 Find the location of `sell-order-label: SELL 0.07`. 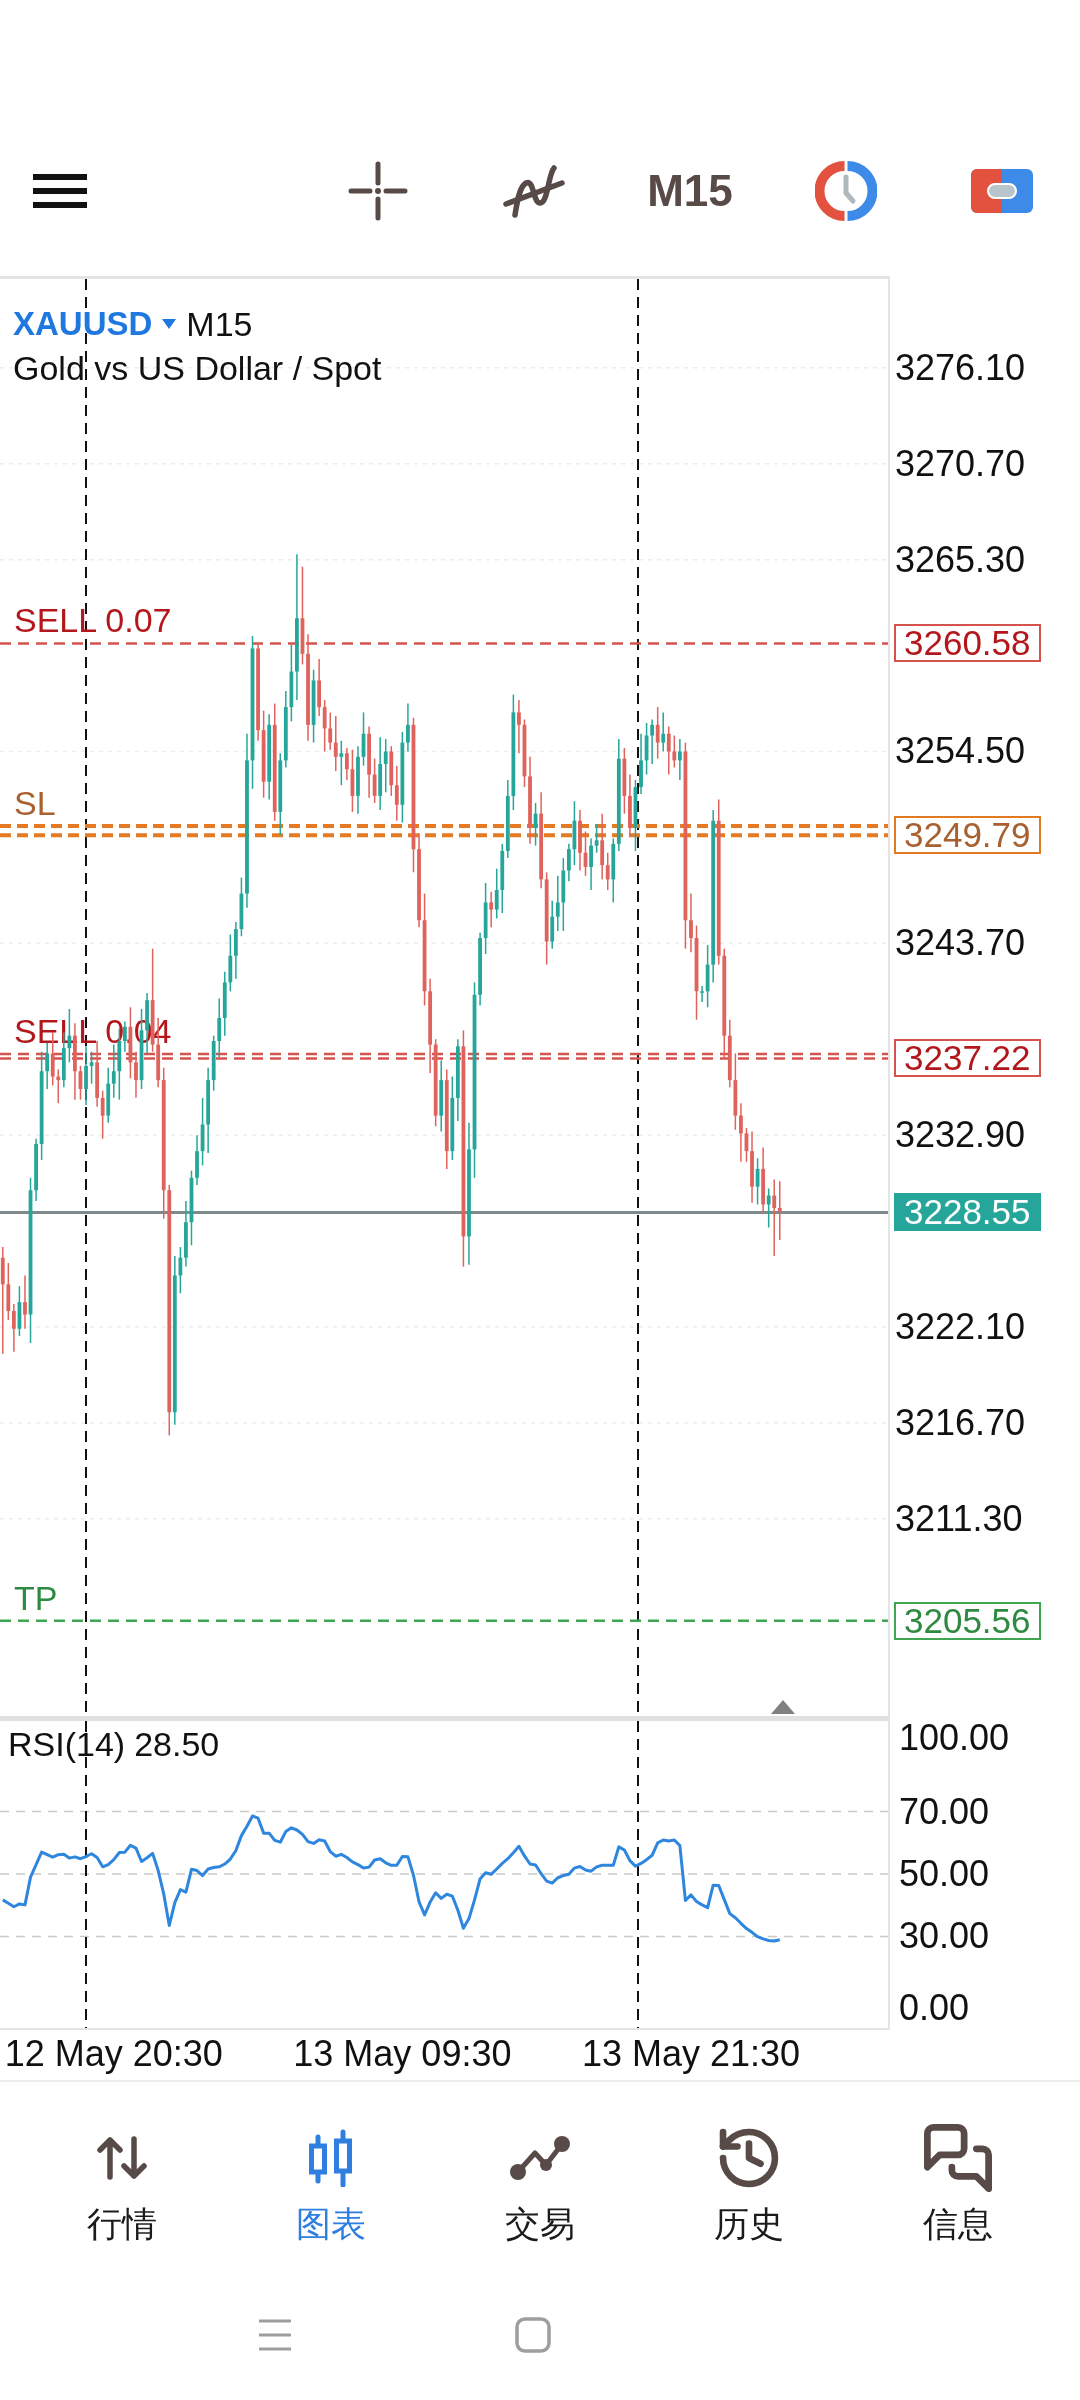

sell-order-label: SELL 0.07 is located at coordinates (93, 620).